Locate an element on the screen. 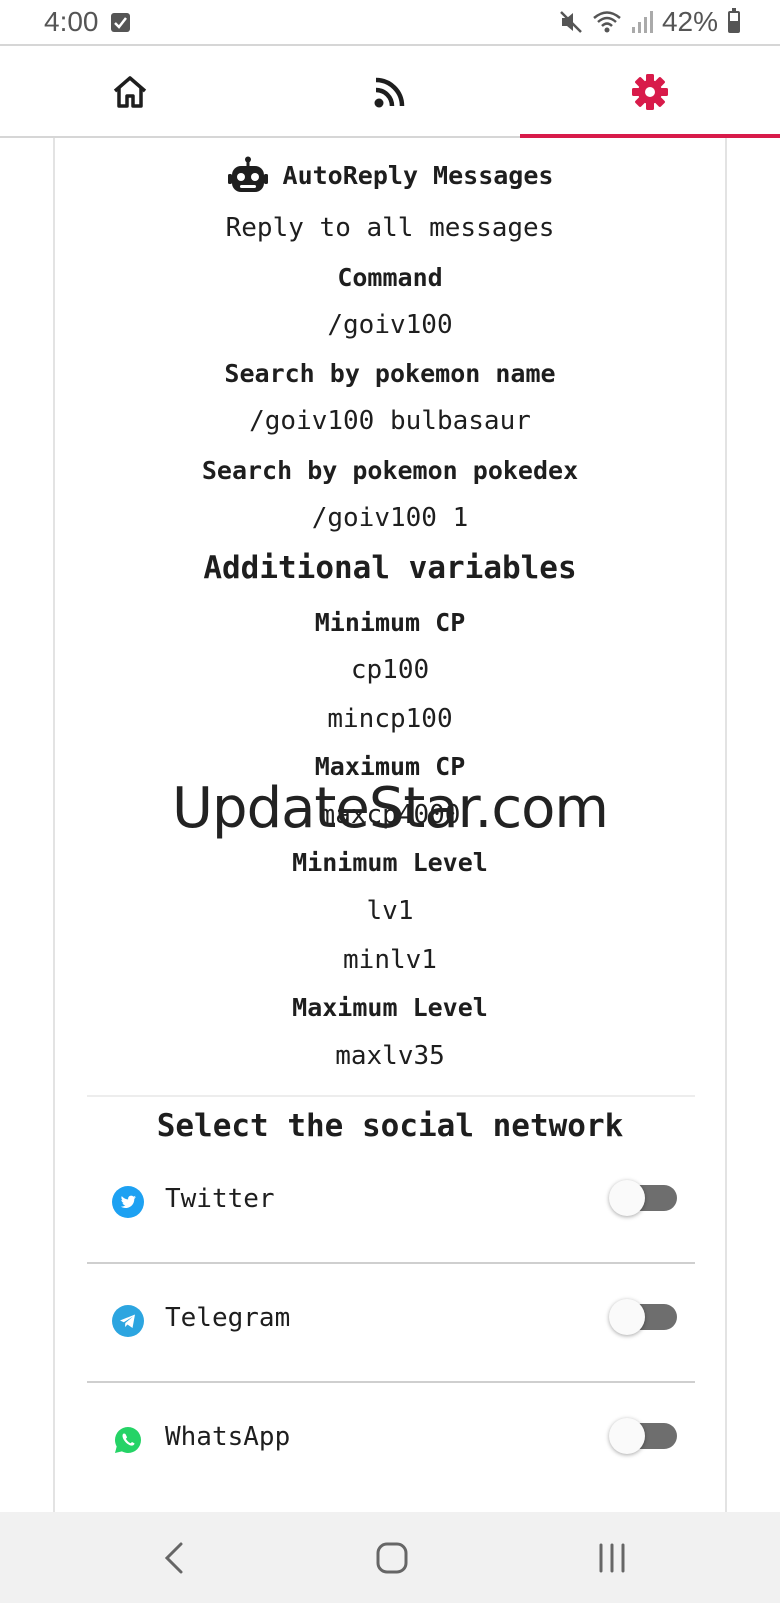 This screenshot has height=1603, width=780. tab-home is located at coordinates (130, 92).